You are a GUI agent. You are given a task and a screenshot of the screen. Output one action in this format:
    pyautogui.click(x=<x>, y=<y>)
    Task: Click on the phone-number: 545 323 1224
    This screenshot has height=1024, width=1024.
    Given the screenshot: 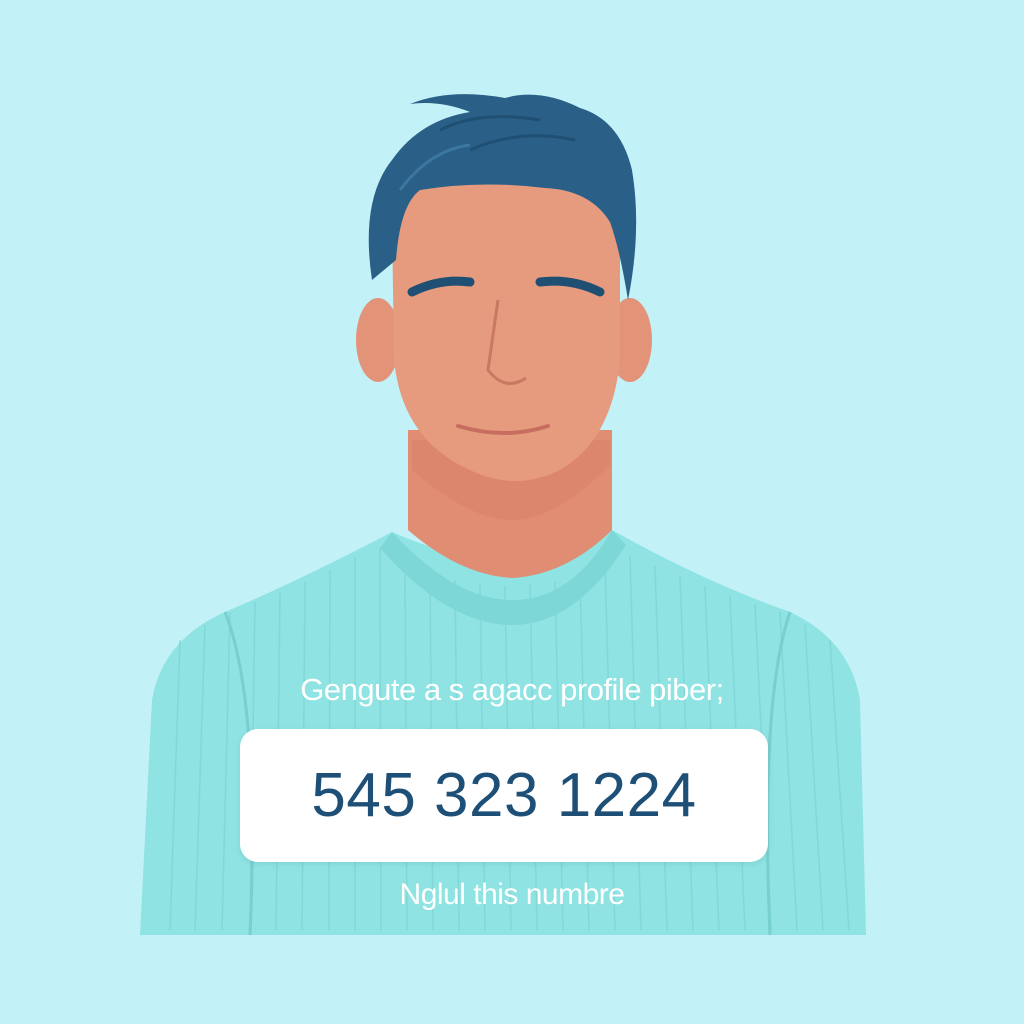 What is the action you would take?
    pyautogui.click(x=504, y=795)
    